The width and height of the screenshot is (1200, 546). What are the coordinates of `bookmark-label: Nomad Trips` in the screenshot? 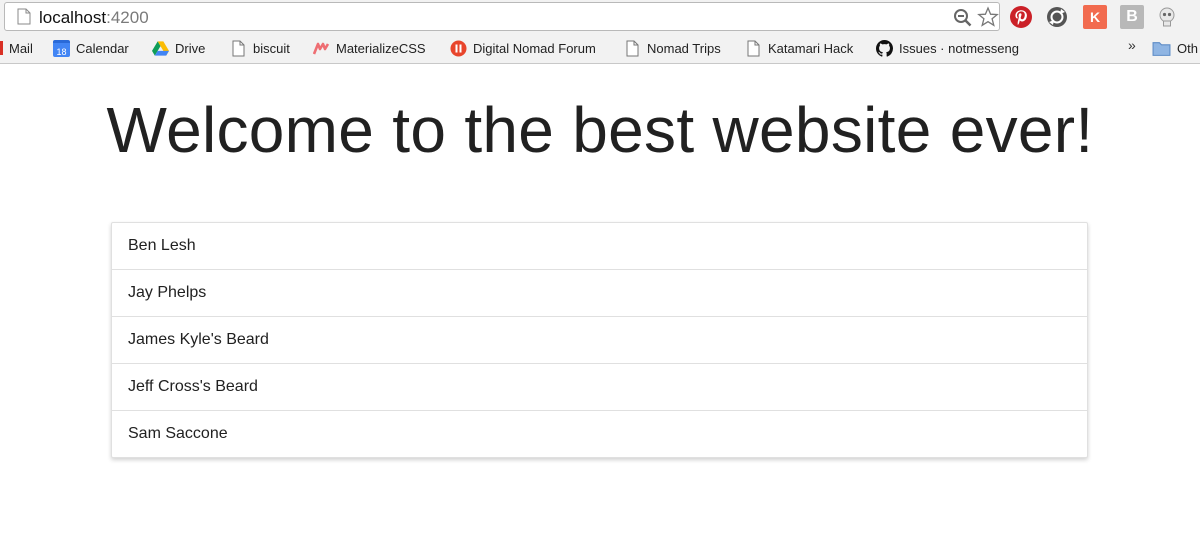 It's located at (684, 48).